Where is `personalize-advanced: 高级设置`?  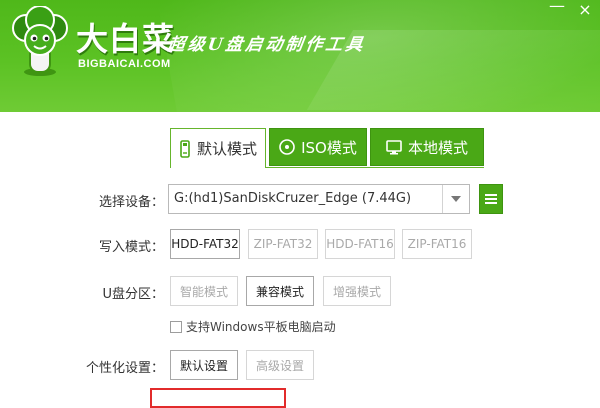 personalize-advanced: 高级设置 is located at coordinates (280, 365).